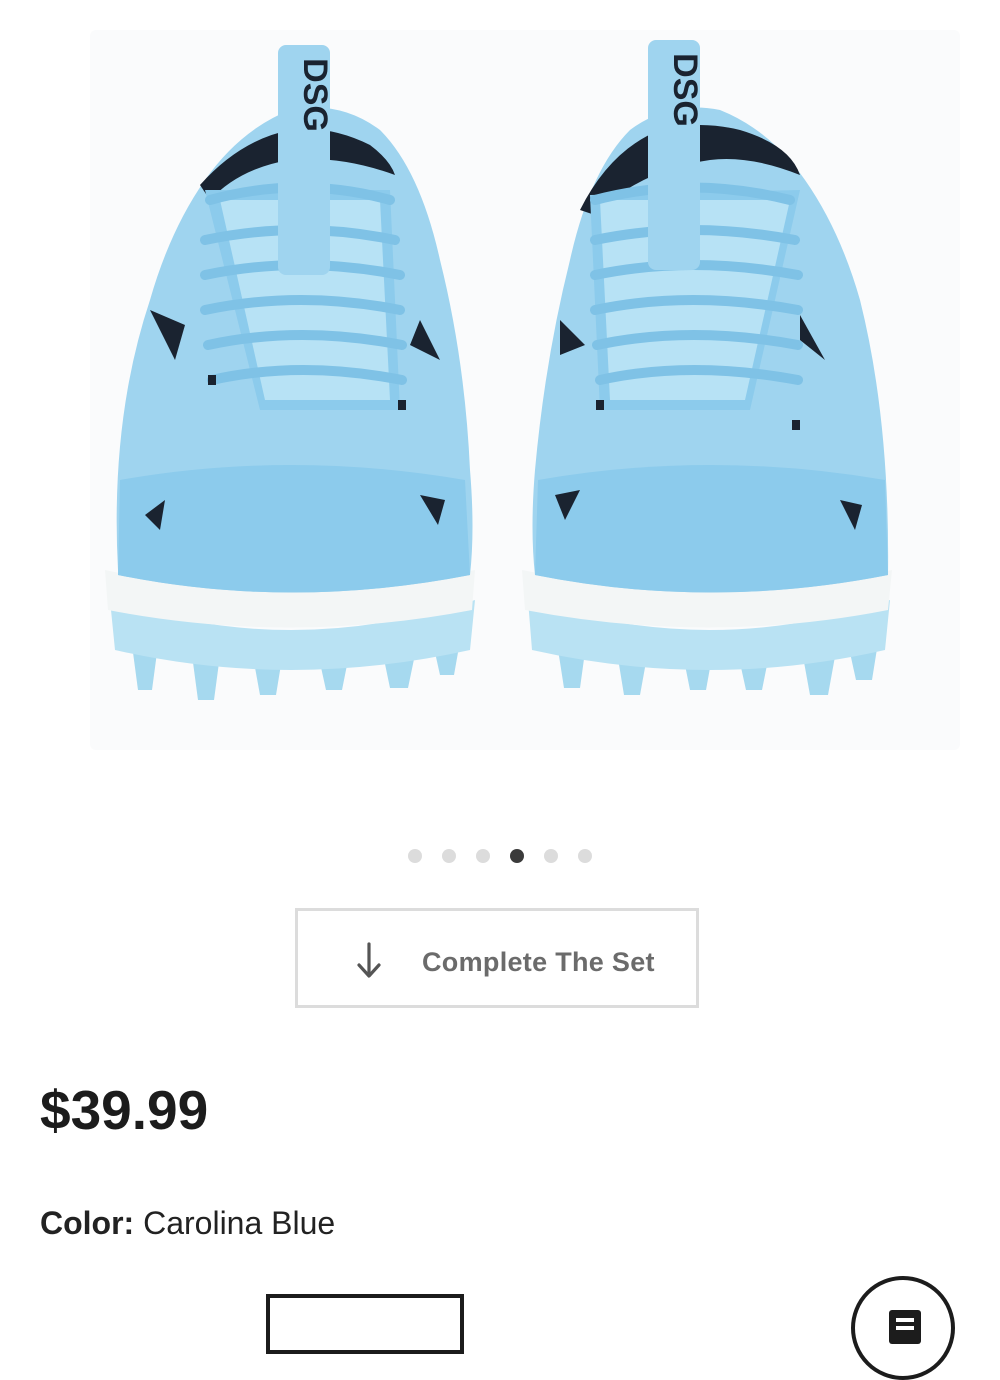 The height and width of the screenshot is (1380, 1000). I want to click on gallery-dot-4-active, so click(517, 856).